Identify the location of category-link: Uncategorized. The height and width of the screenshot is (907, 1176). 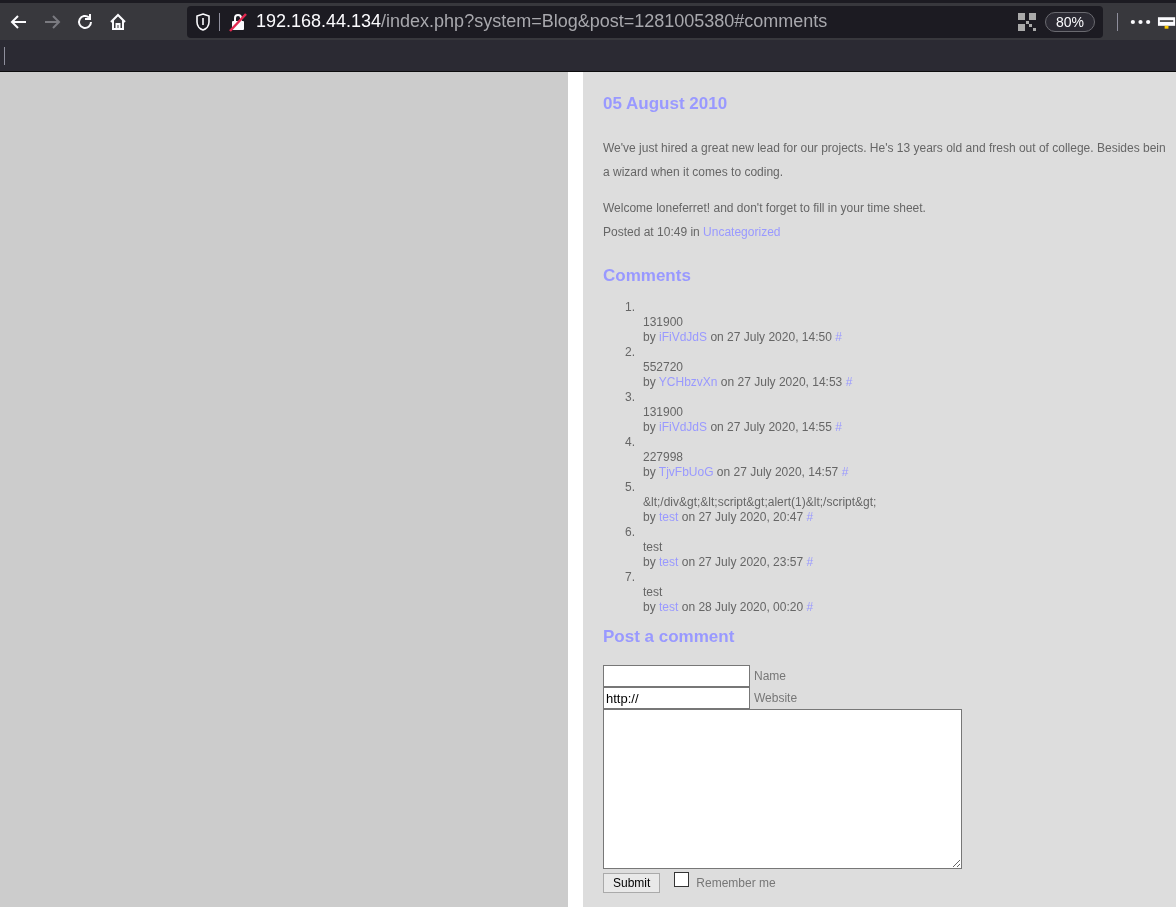
(742, 232).